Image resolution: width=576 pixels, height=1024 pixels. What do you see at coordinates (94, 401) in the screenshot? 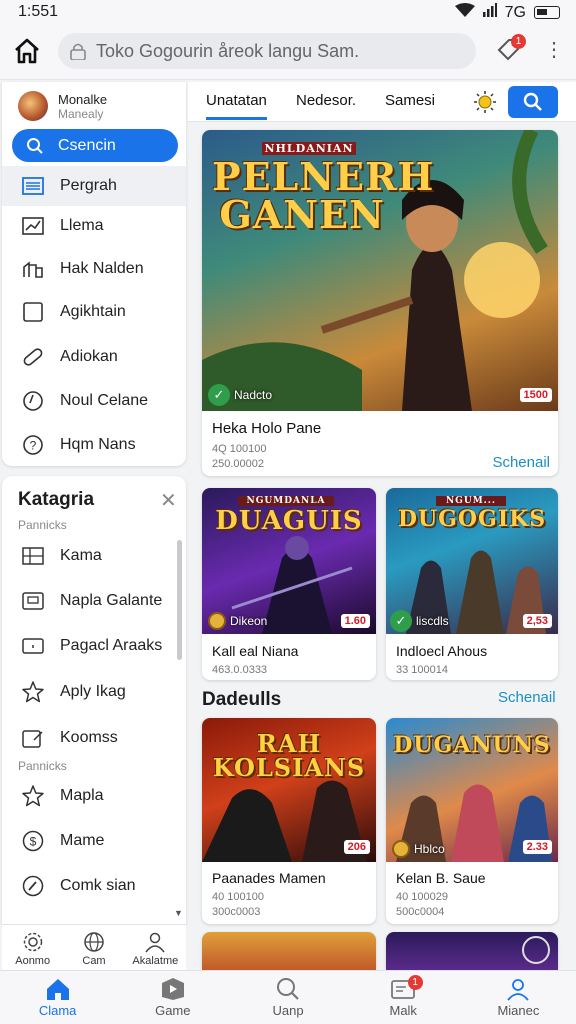
I see `sidebar-item-noul-celane: Noul Celane` at bounding box center [94, 401].